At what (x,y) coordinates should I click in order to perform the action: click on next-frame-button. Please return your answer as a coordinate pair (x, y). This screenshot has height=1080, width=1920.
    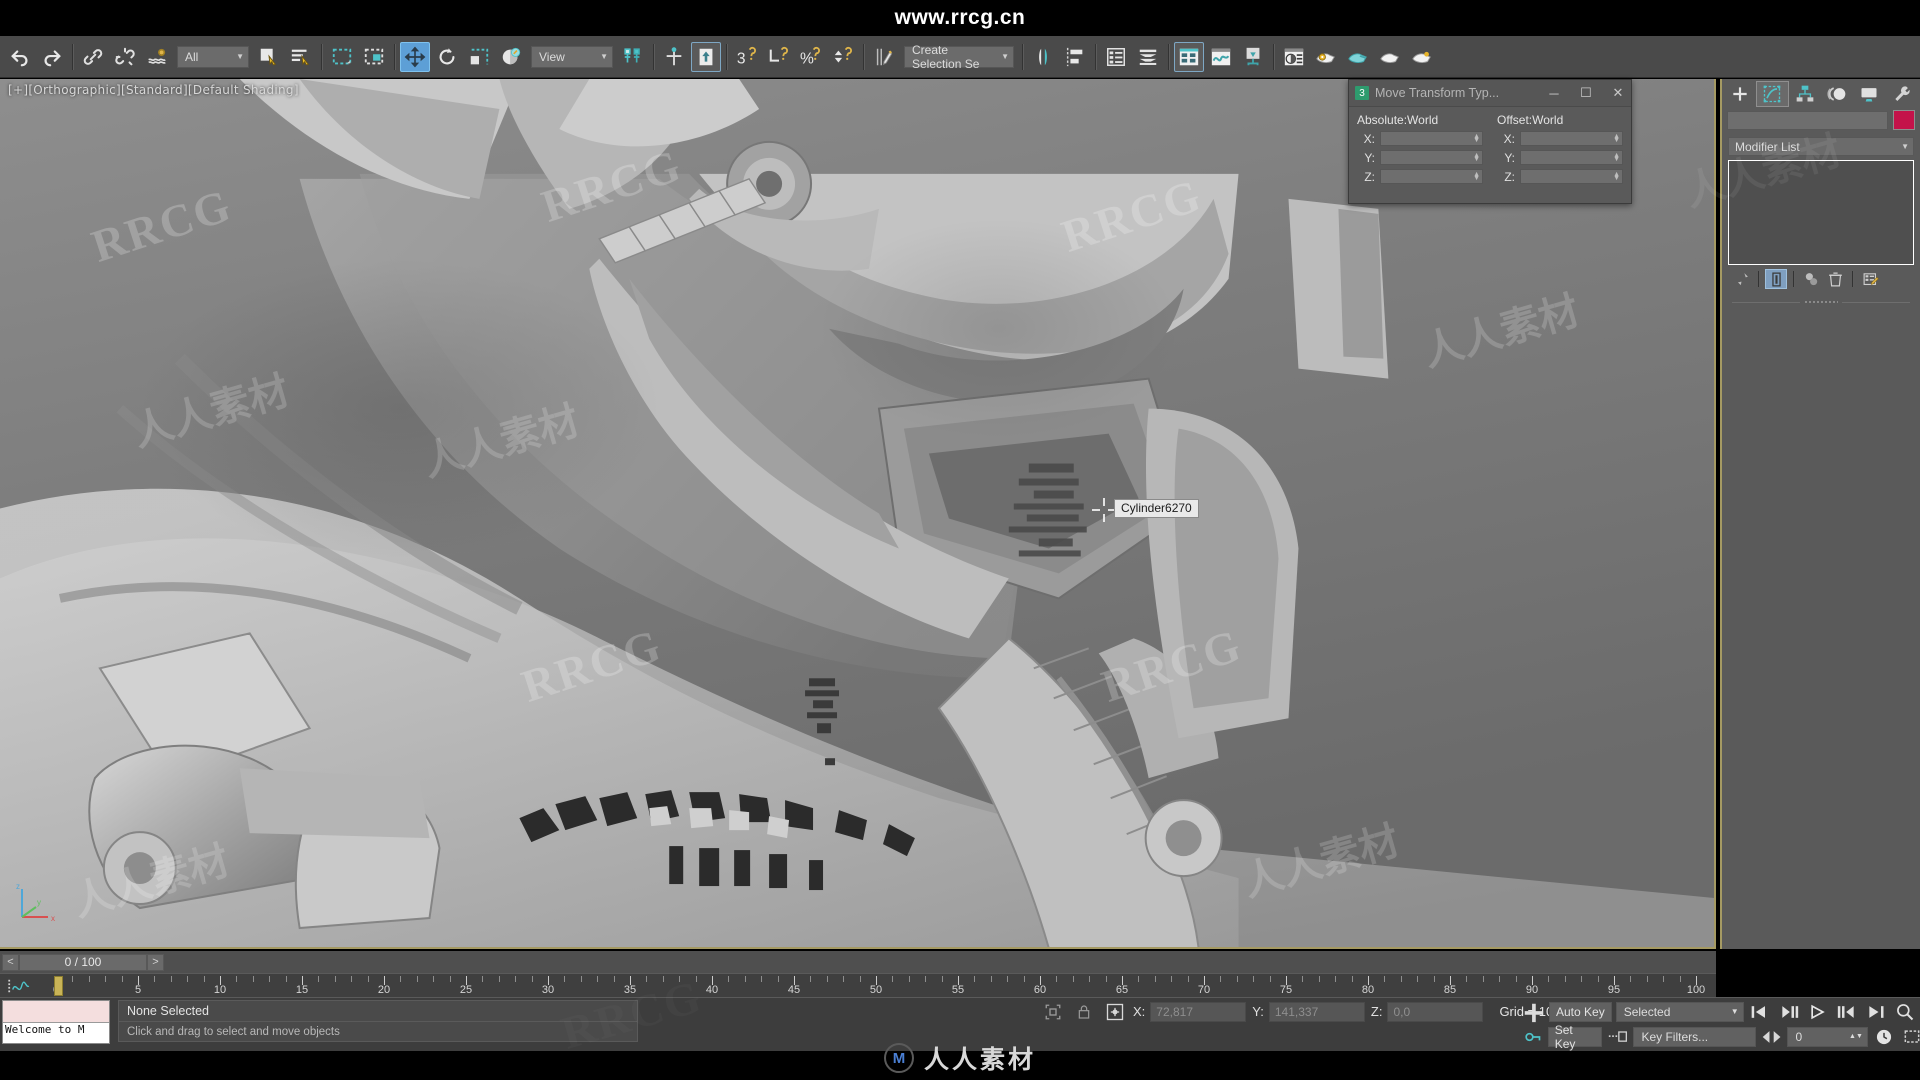
    Looking at the image, I should click on (1847, 1011).